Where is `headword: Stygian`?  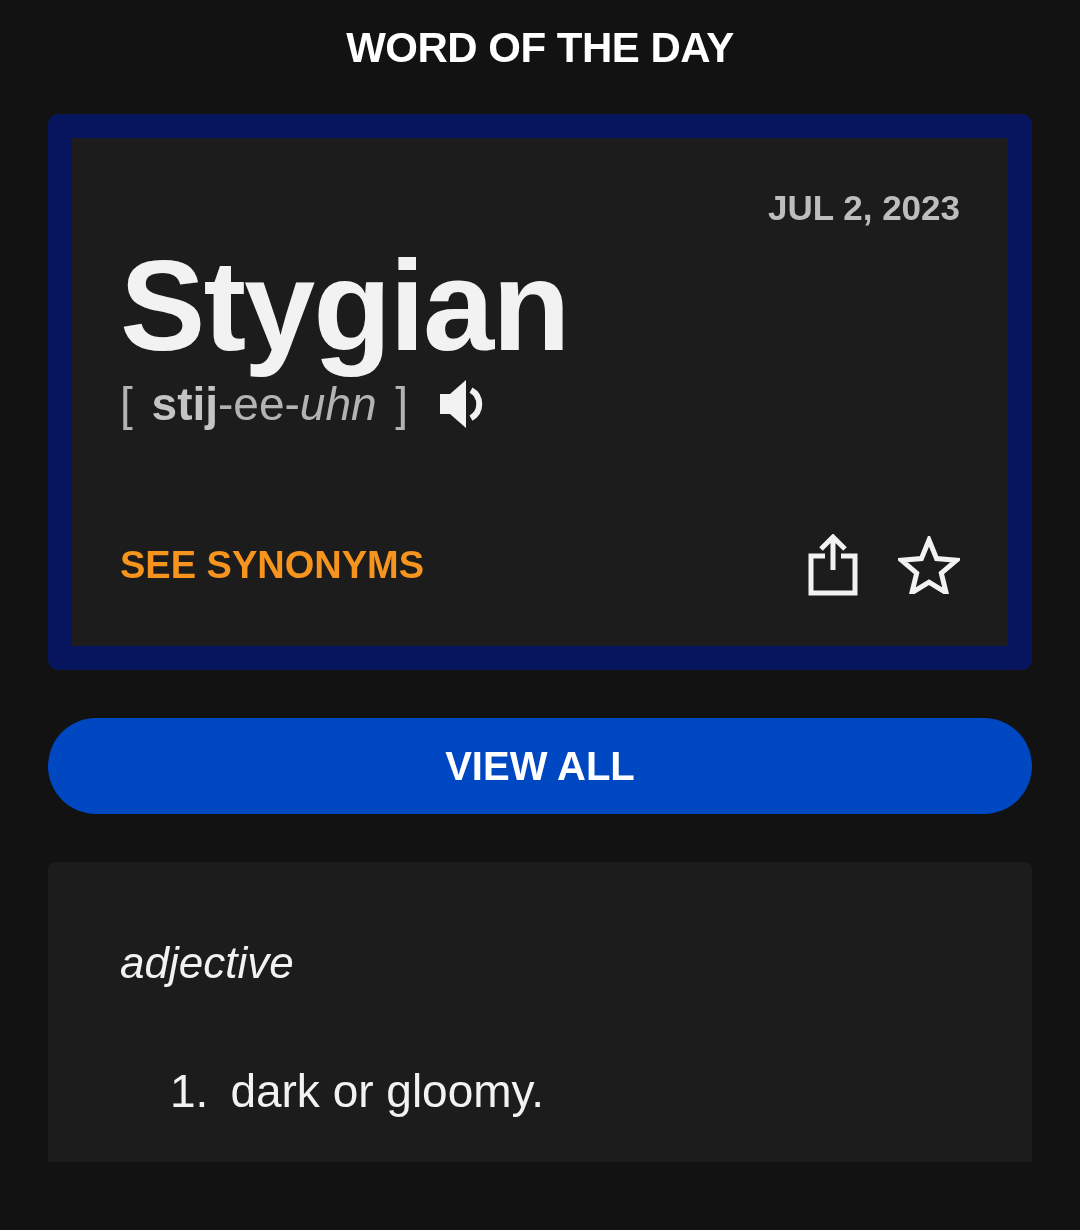
headword: Stygian is located at coordinates (345, 306).